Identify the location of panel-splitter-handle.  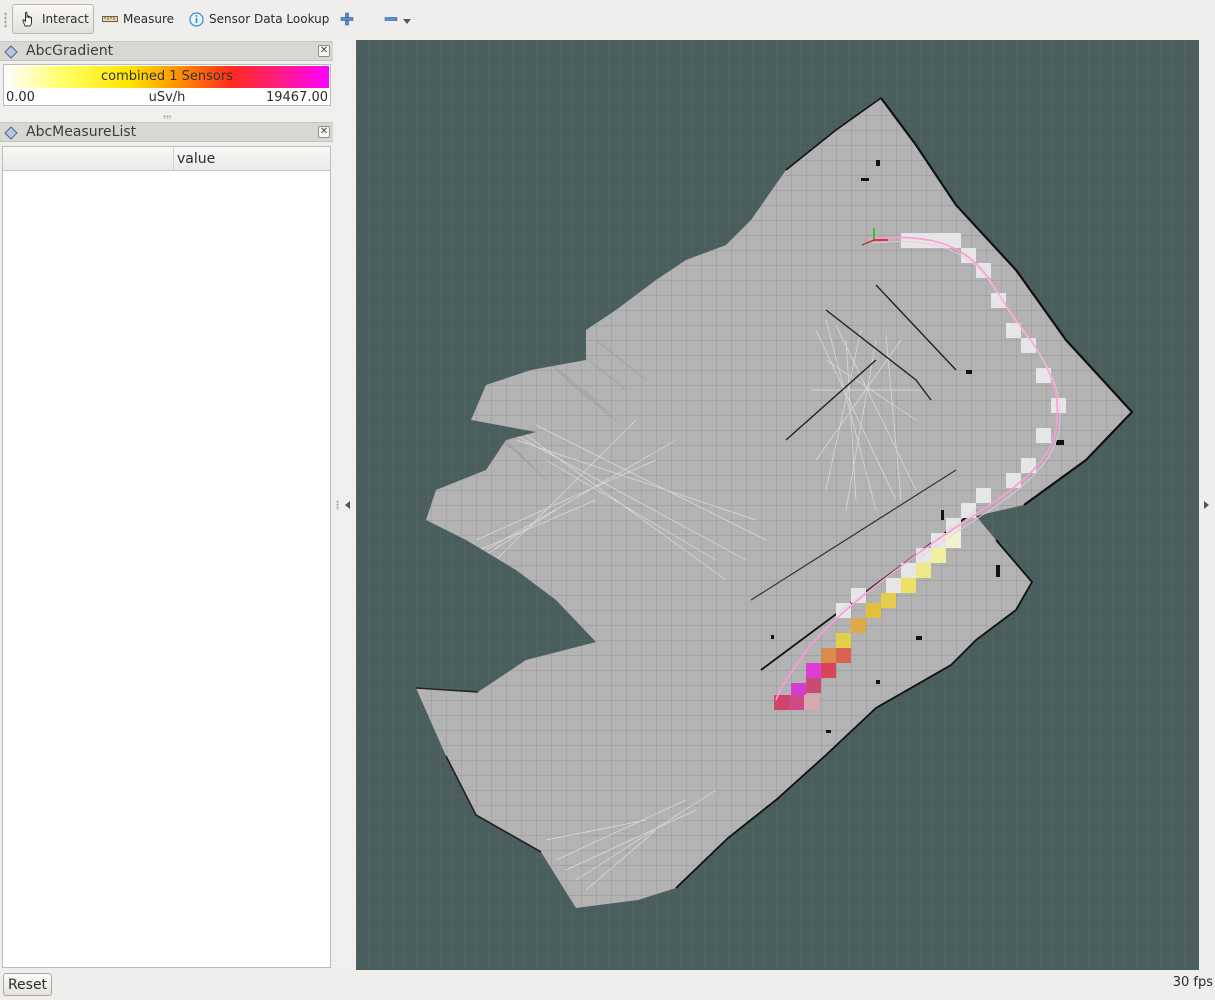
(167, 117).